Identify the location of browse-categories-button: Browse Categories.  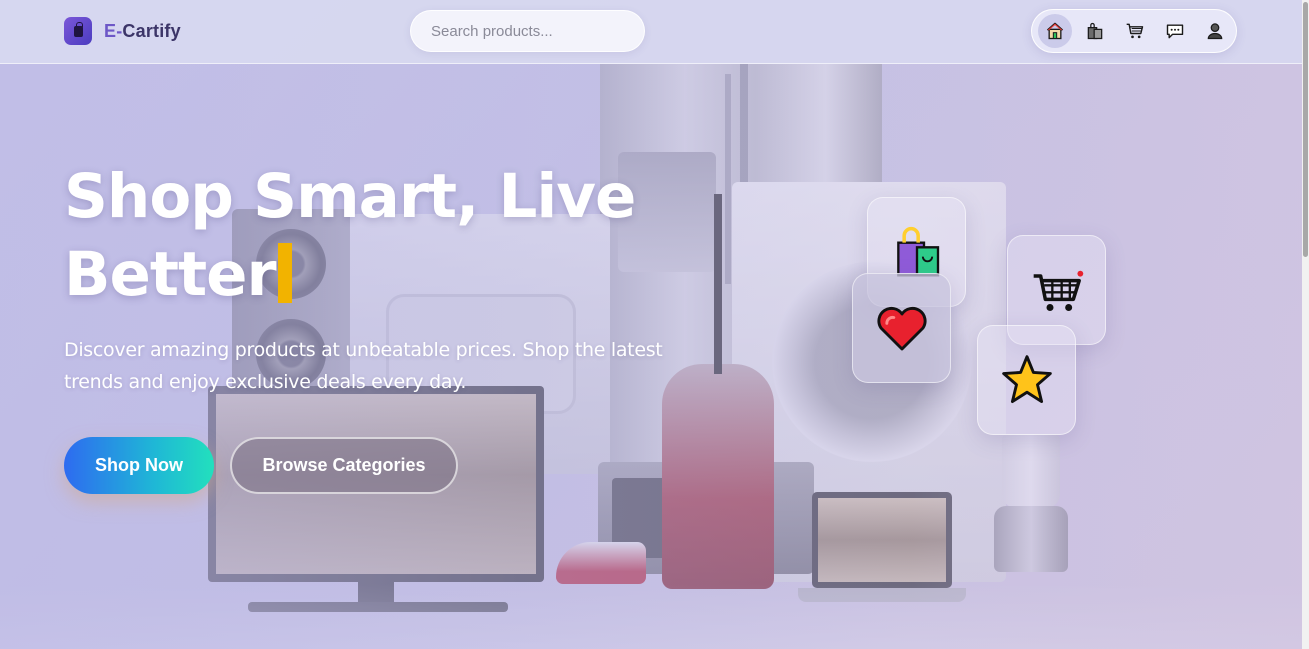
(344, 465).